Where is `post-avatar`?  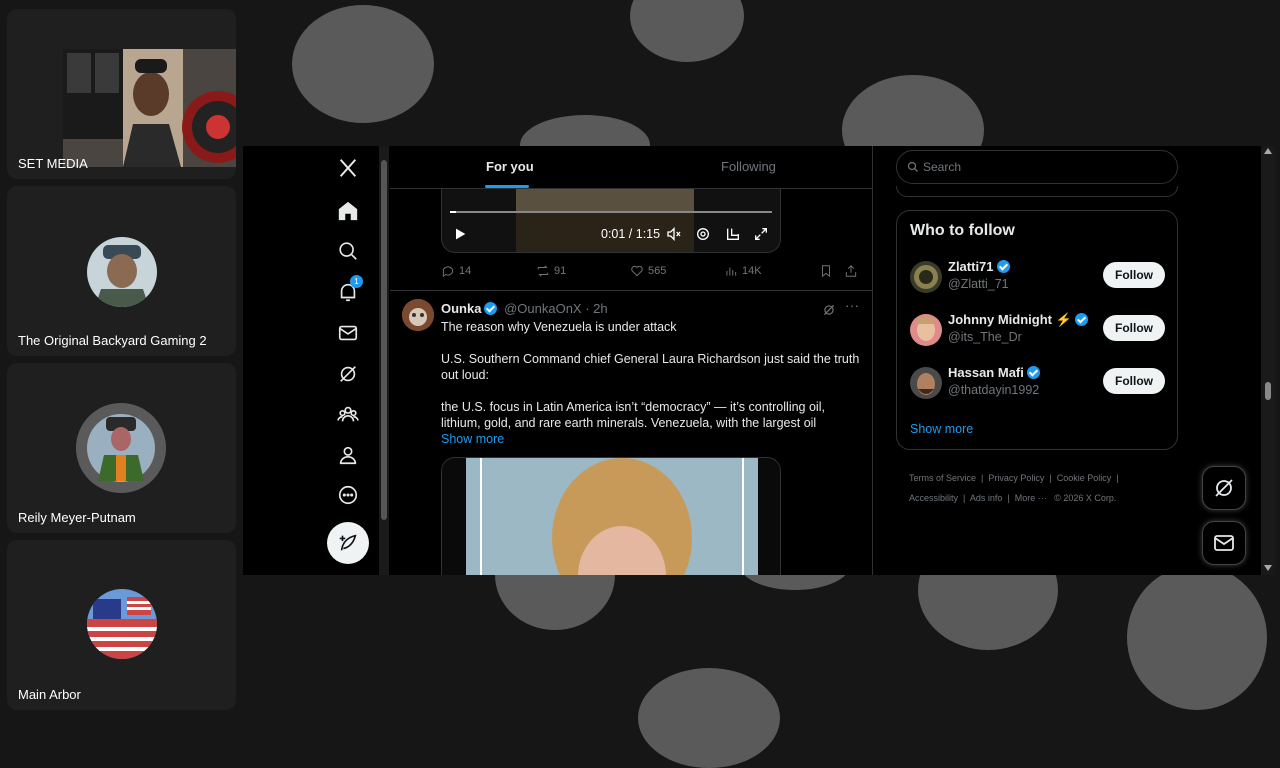
post-avatar is located at coordinates (418, 315).